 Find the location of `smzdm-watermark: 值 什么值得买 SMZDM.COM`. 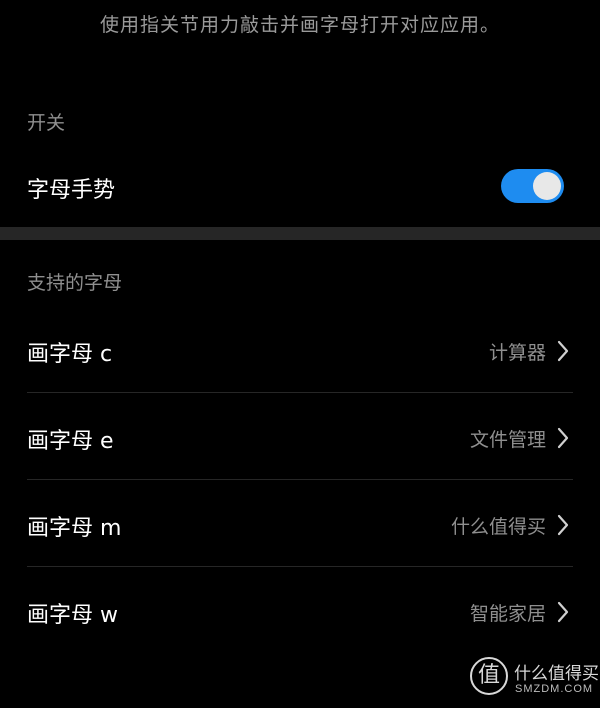

smzdm-watermark: 值 什么值得买 SMZDM.COM is located at coordinates (534, 679).